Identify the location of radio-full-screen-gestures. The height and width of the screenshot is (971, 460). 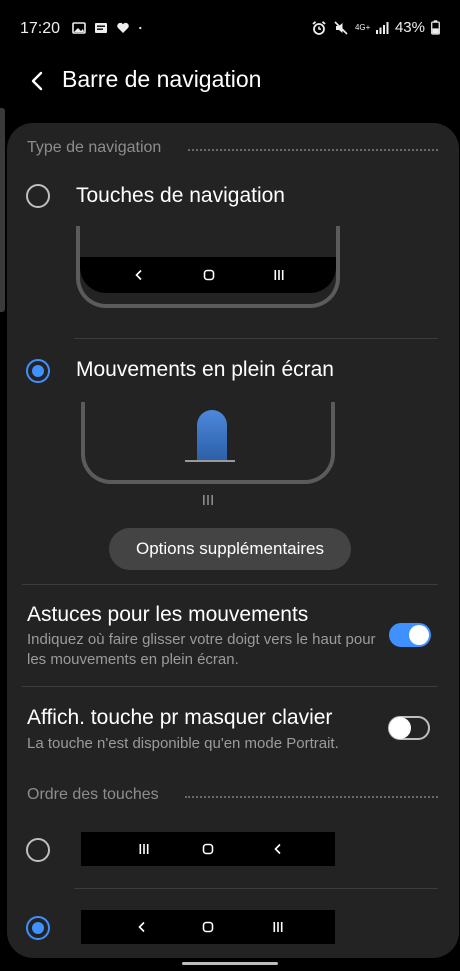
(38, 371).